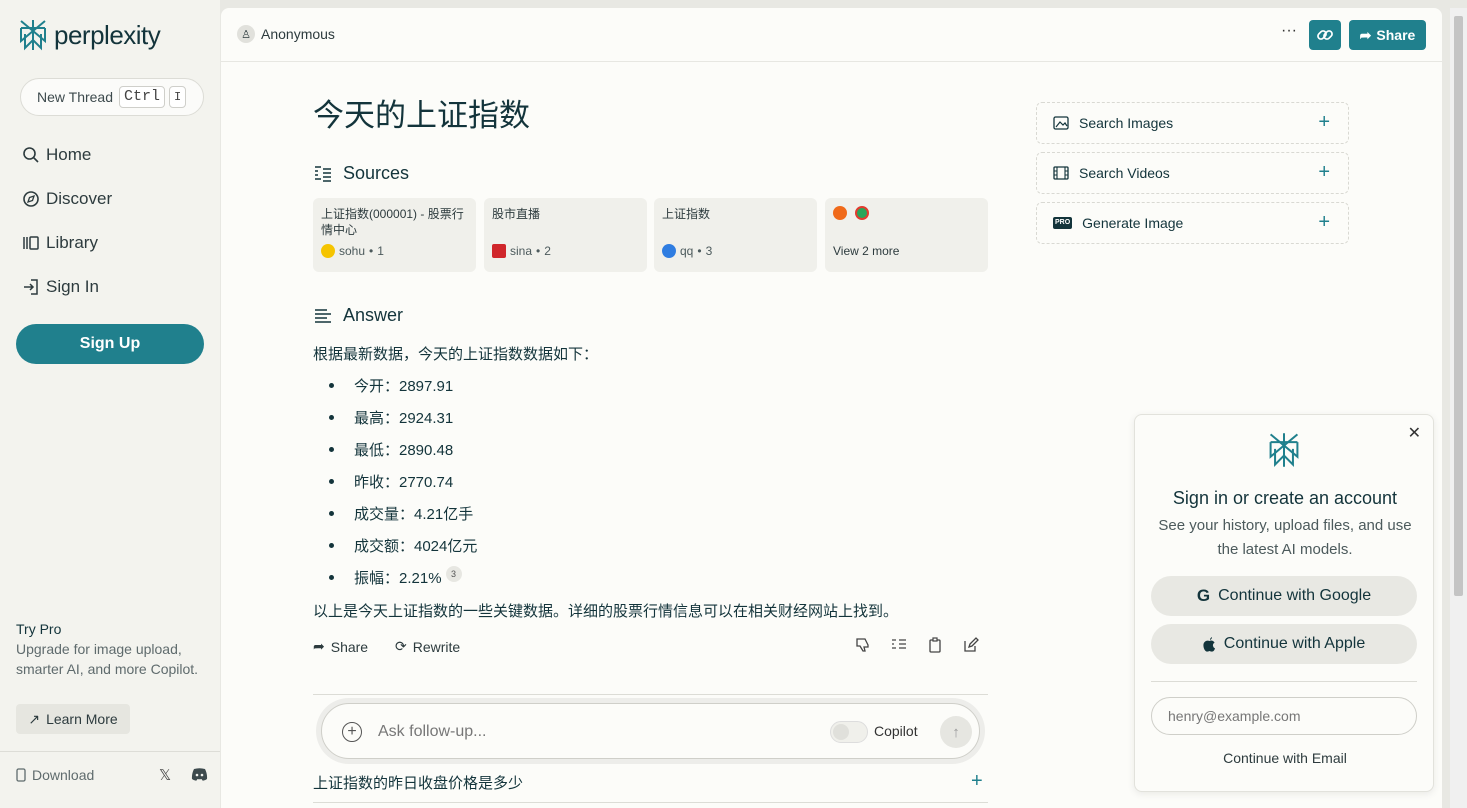 Image resolution: width=1467 pixels, height=808 pixels. Describe the element at coordinates (896, 731) in the screenshot. I see `copilot-label: Copilot` at that location.